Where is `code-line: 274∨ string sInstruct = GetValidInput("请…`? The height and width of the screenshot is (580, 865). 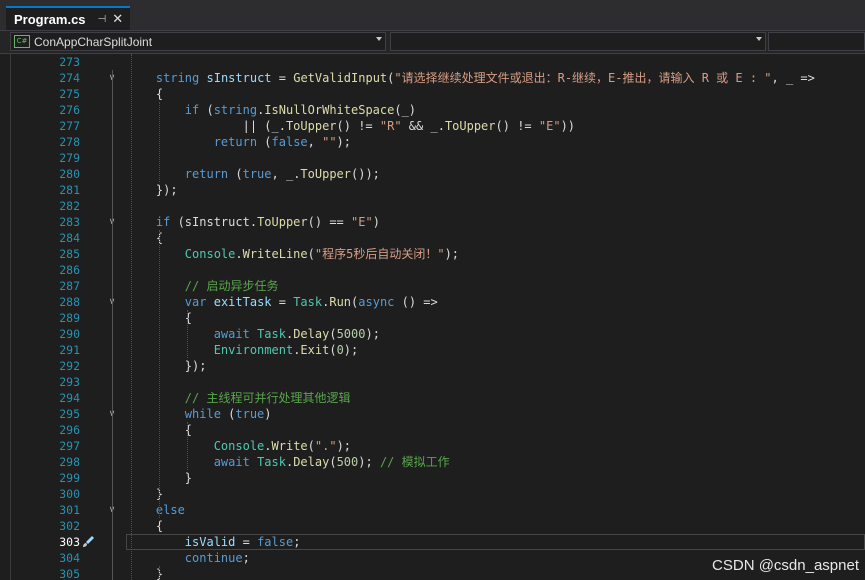 code-line: 274∨ string sInstruct = GetValidInput("请… is located at coordinates (432, 78).